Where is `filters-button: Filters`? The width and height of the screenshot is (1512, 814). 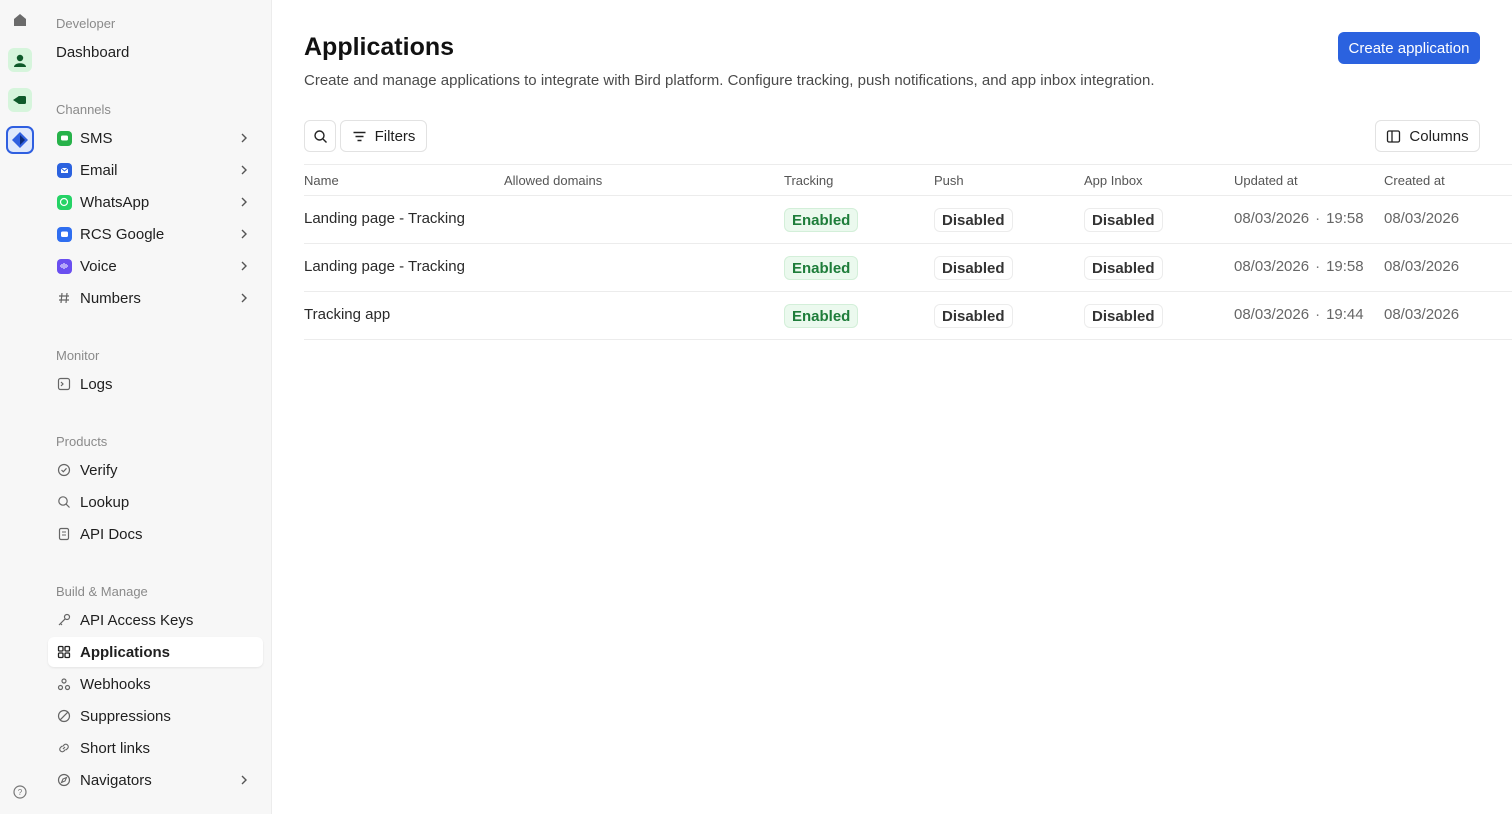 filters-button: Filters is located at coordinates (383, 136).